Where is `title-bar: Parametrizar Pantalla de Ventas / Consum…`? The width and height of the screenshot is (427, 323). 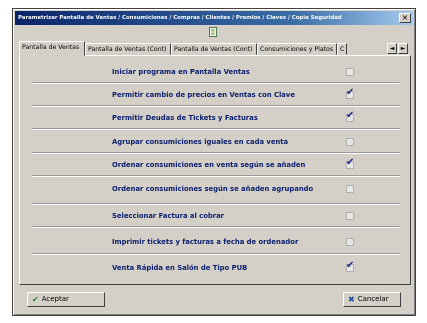
title-bar: Parametrizar Pantalla de Ventas / Consum… is located at coordinates (214, 18).